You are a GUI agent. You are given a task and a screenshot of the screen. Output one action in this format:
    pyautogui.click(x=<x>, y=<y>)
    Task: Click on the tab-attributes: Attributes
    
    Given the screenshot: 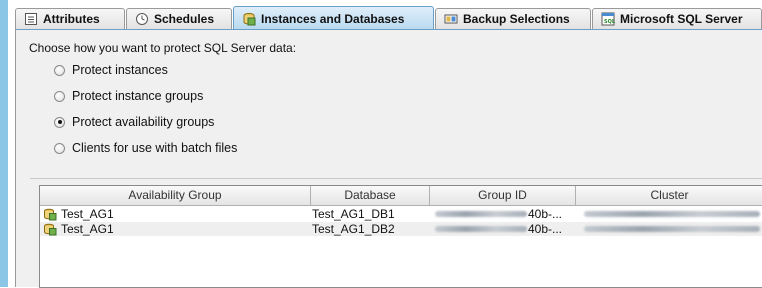 What is the action you would take?
    pyautogui.click(x=70, y=18)
    